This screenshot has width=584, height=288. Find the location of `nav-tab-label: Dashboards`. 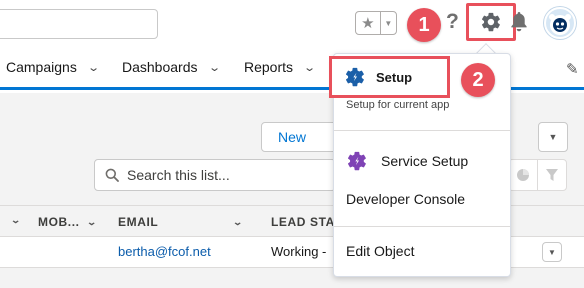

nav-tab-label: Dashboards is located at coordinates (160, 67).